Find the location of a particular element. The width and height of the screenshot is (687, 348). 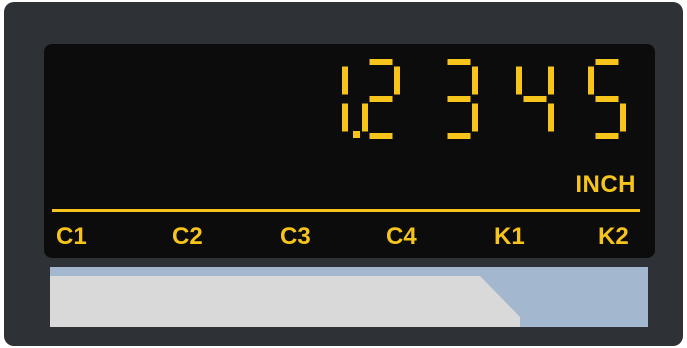

decimal-point is located at coordinates (356, 134).